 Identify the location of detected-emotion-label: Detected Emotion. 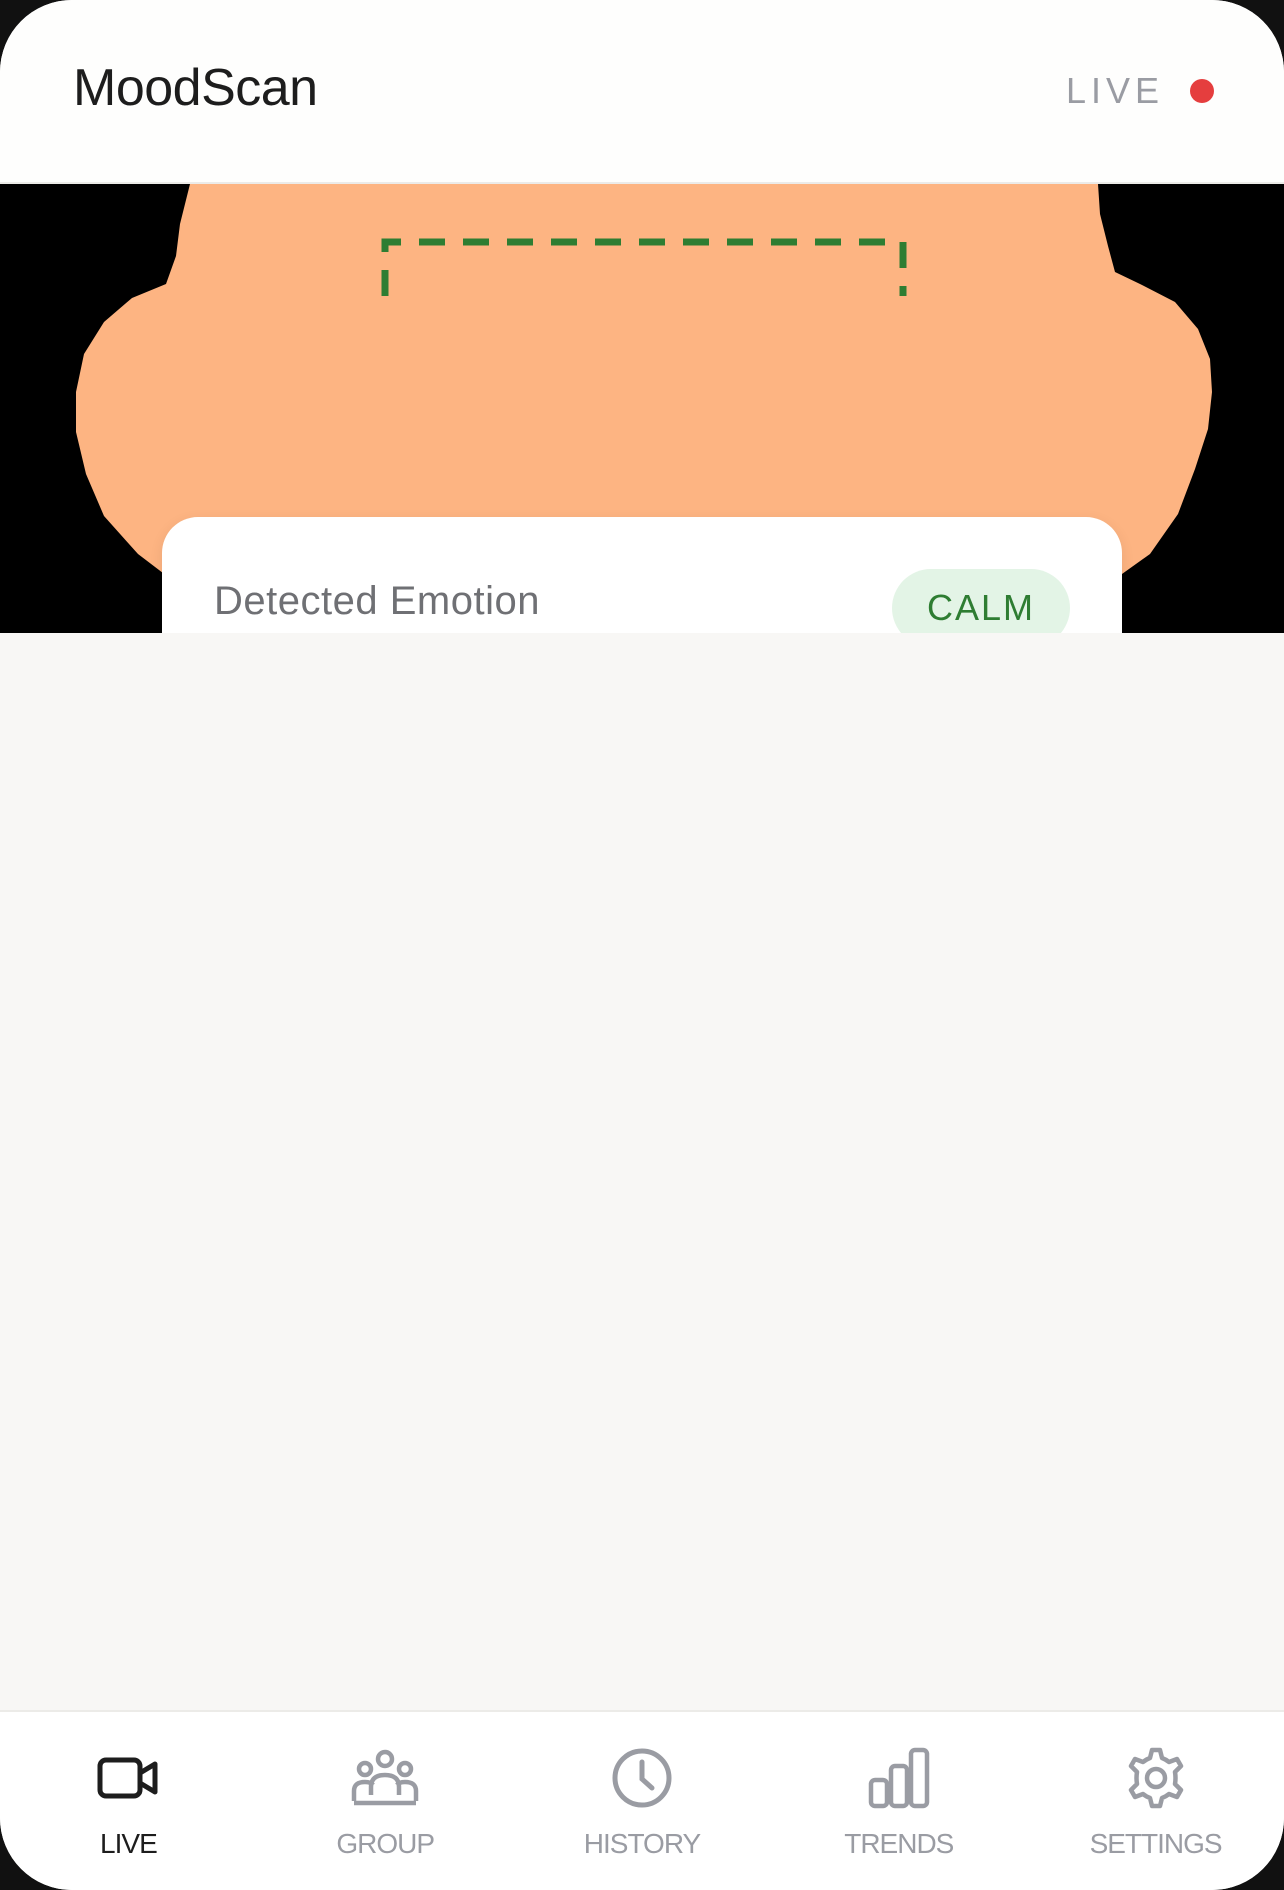
(377, 601).